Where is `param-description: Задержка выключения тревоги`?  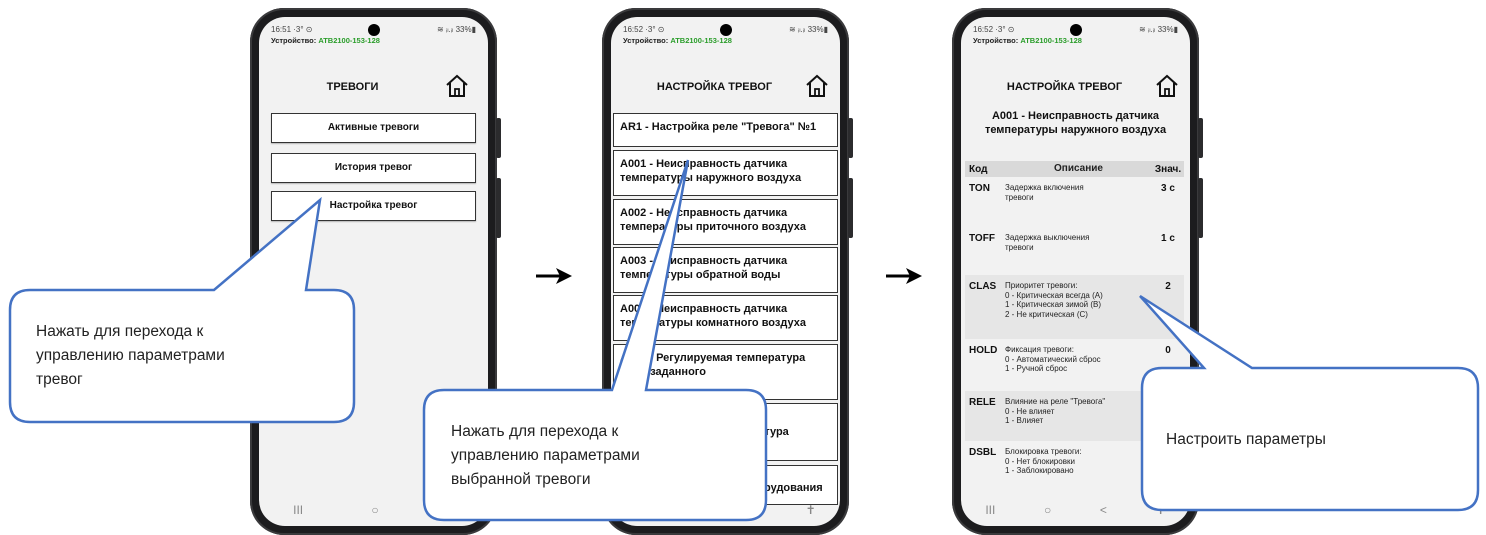 param-description: Задержка выключения тревоги is located at coordinates (1047, 242).